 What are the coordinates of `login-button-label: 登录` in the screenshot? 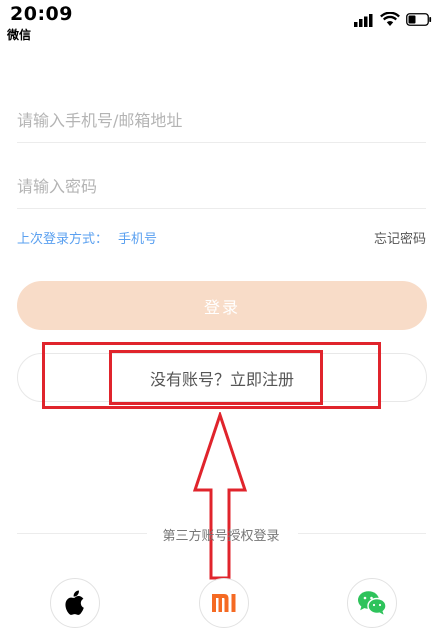 It's located at (221, 307).